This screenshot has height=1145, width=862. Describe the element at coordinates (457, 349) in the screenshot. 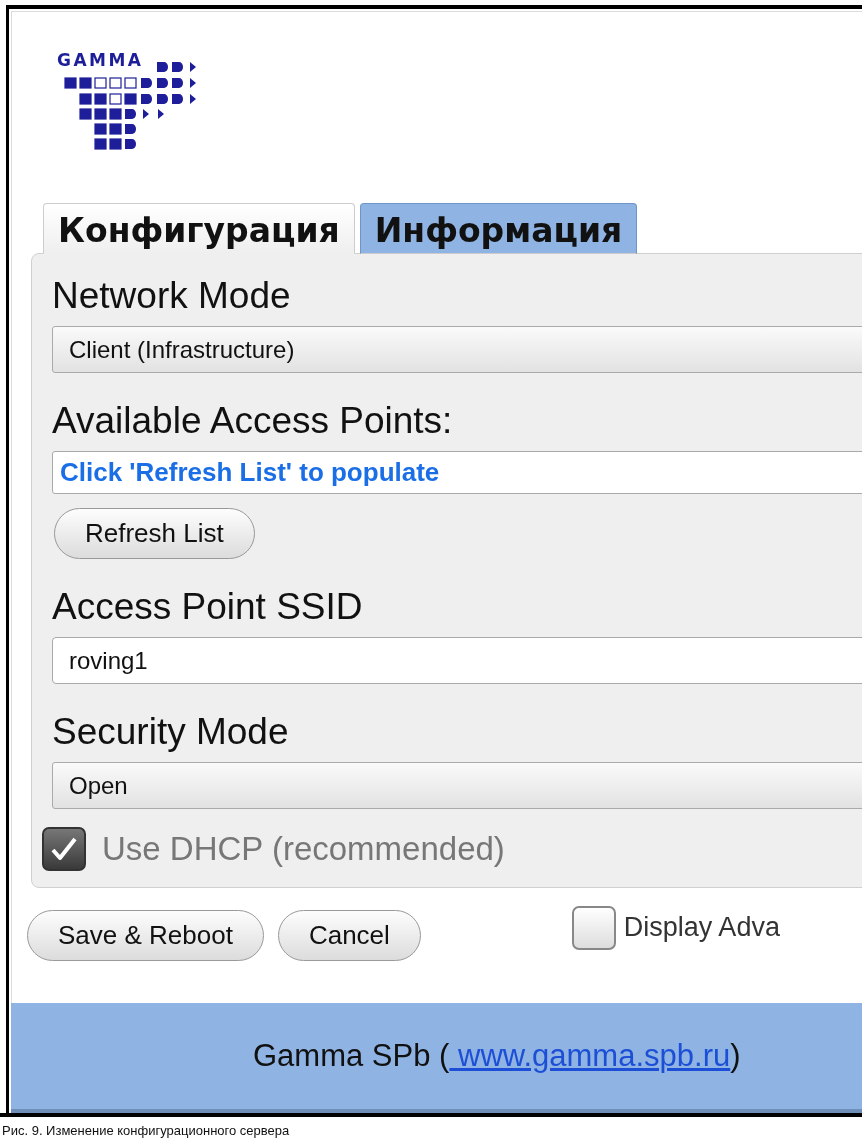

I see `dropdown: Client (Infrastructure)` at that location.